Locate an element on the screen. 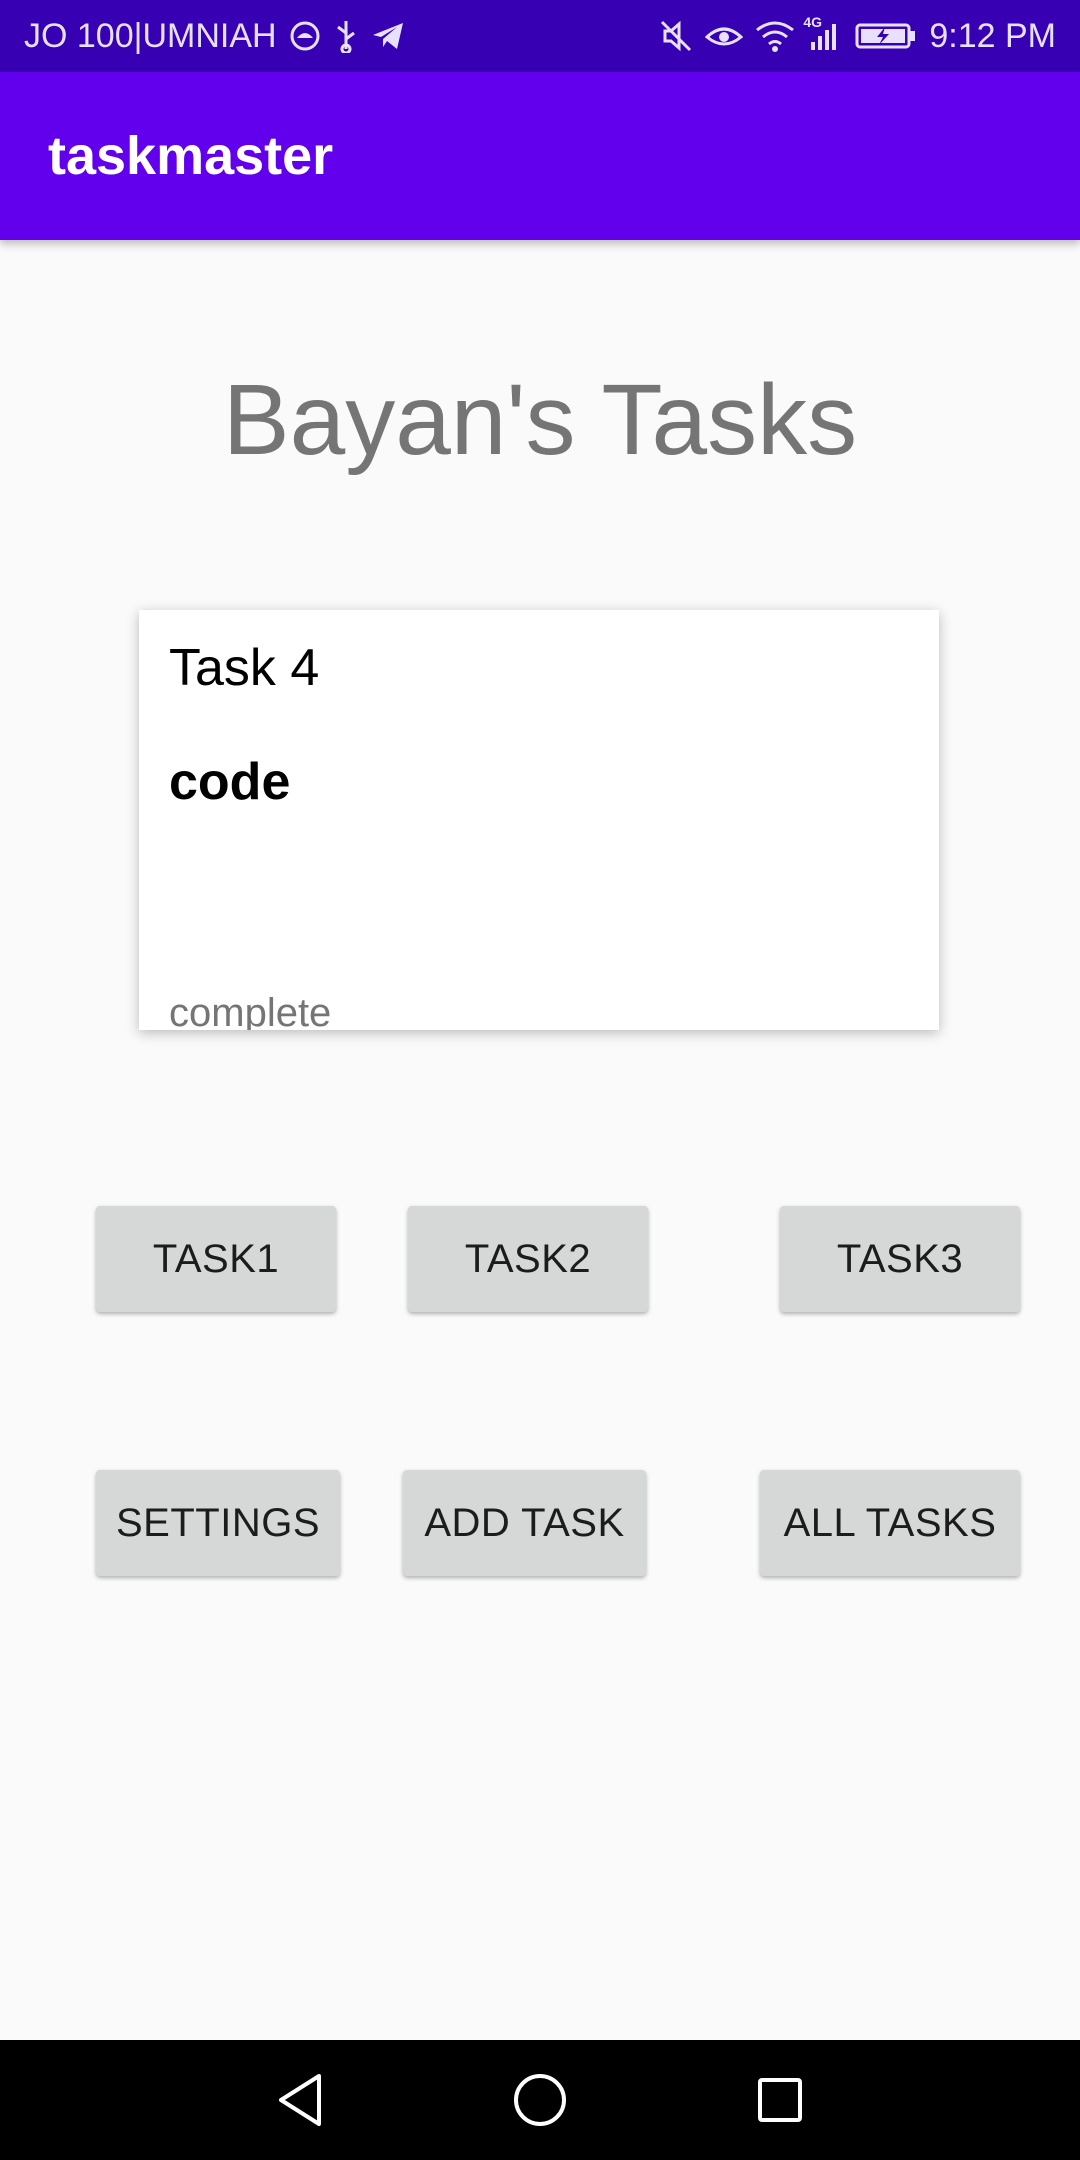  usb-icon is located at coordinates (346, 36).